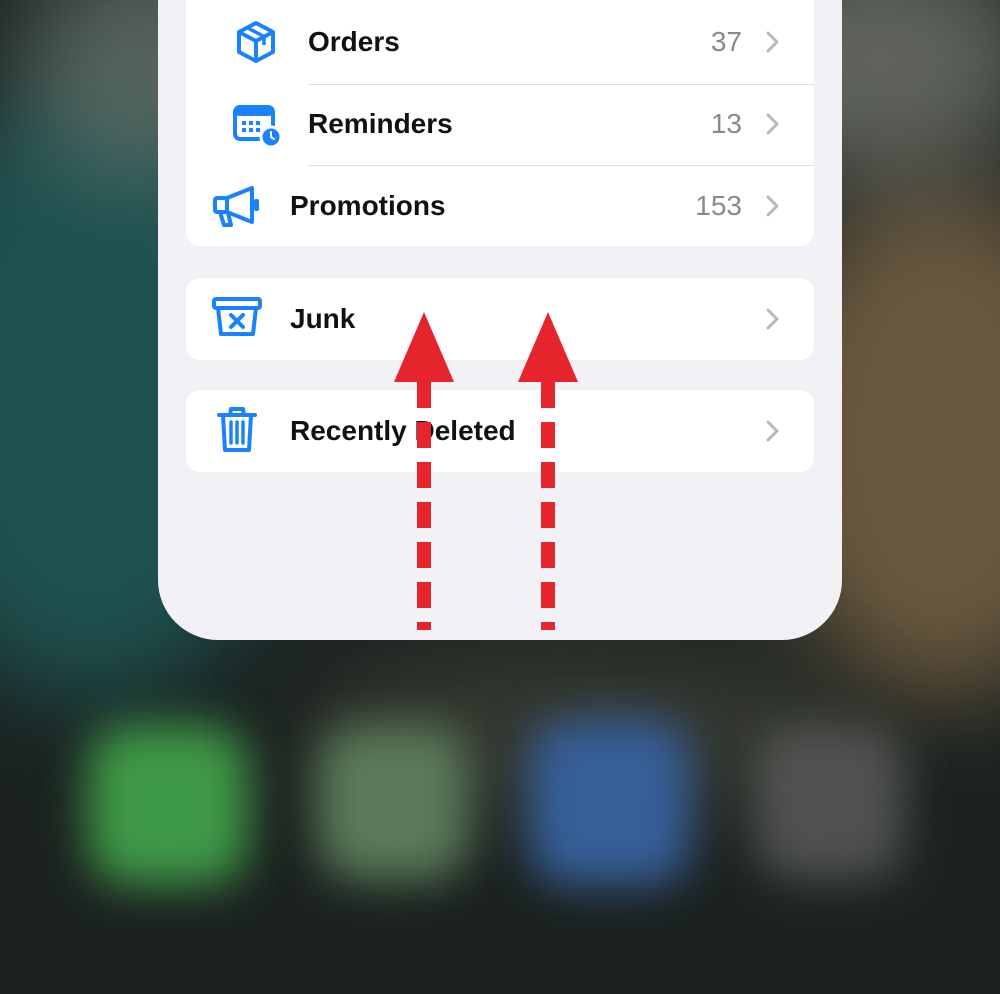 The height and width of the screenshot is (994, 1000). Describe the element at coordinates (368, 205) in the screenshot. I see `mailbox-label: Promotions` at that location.